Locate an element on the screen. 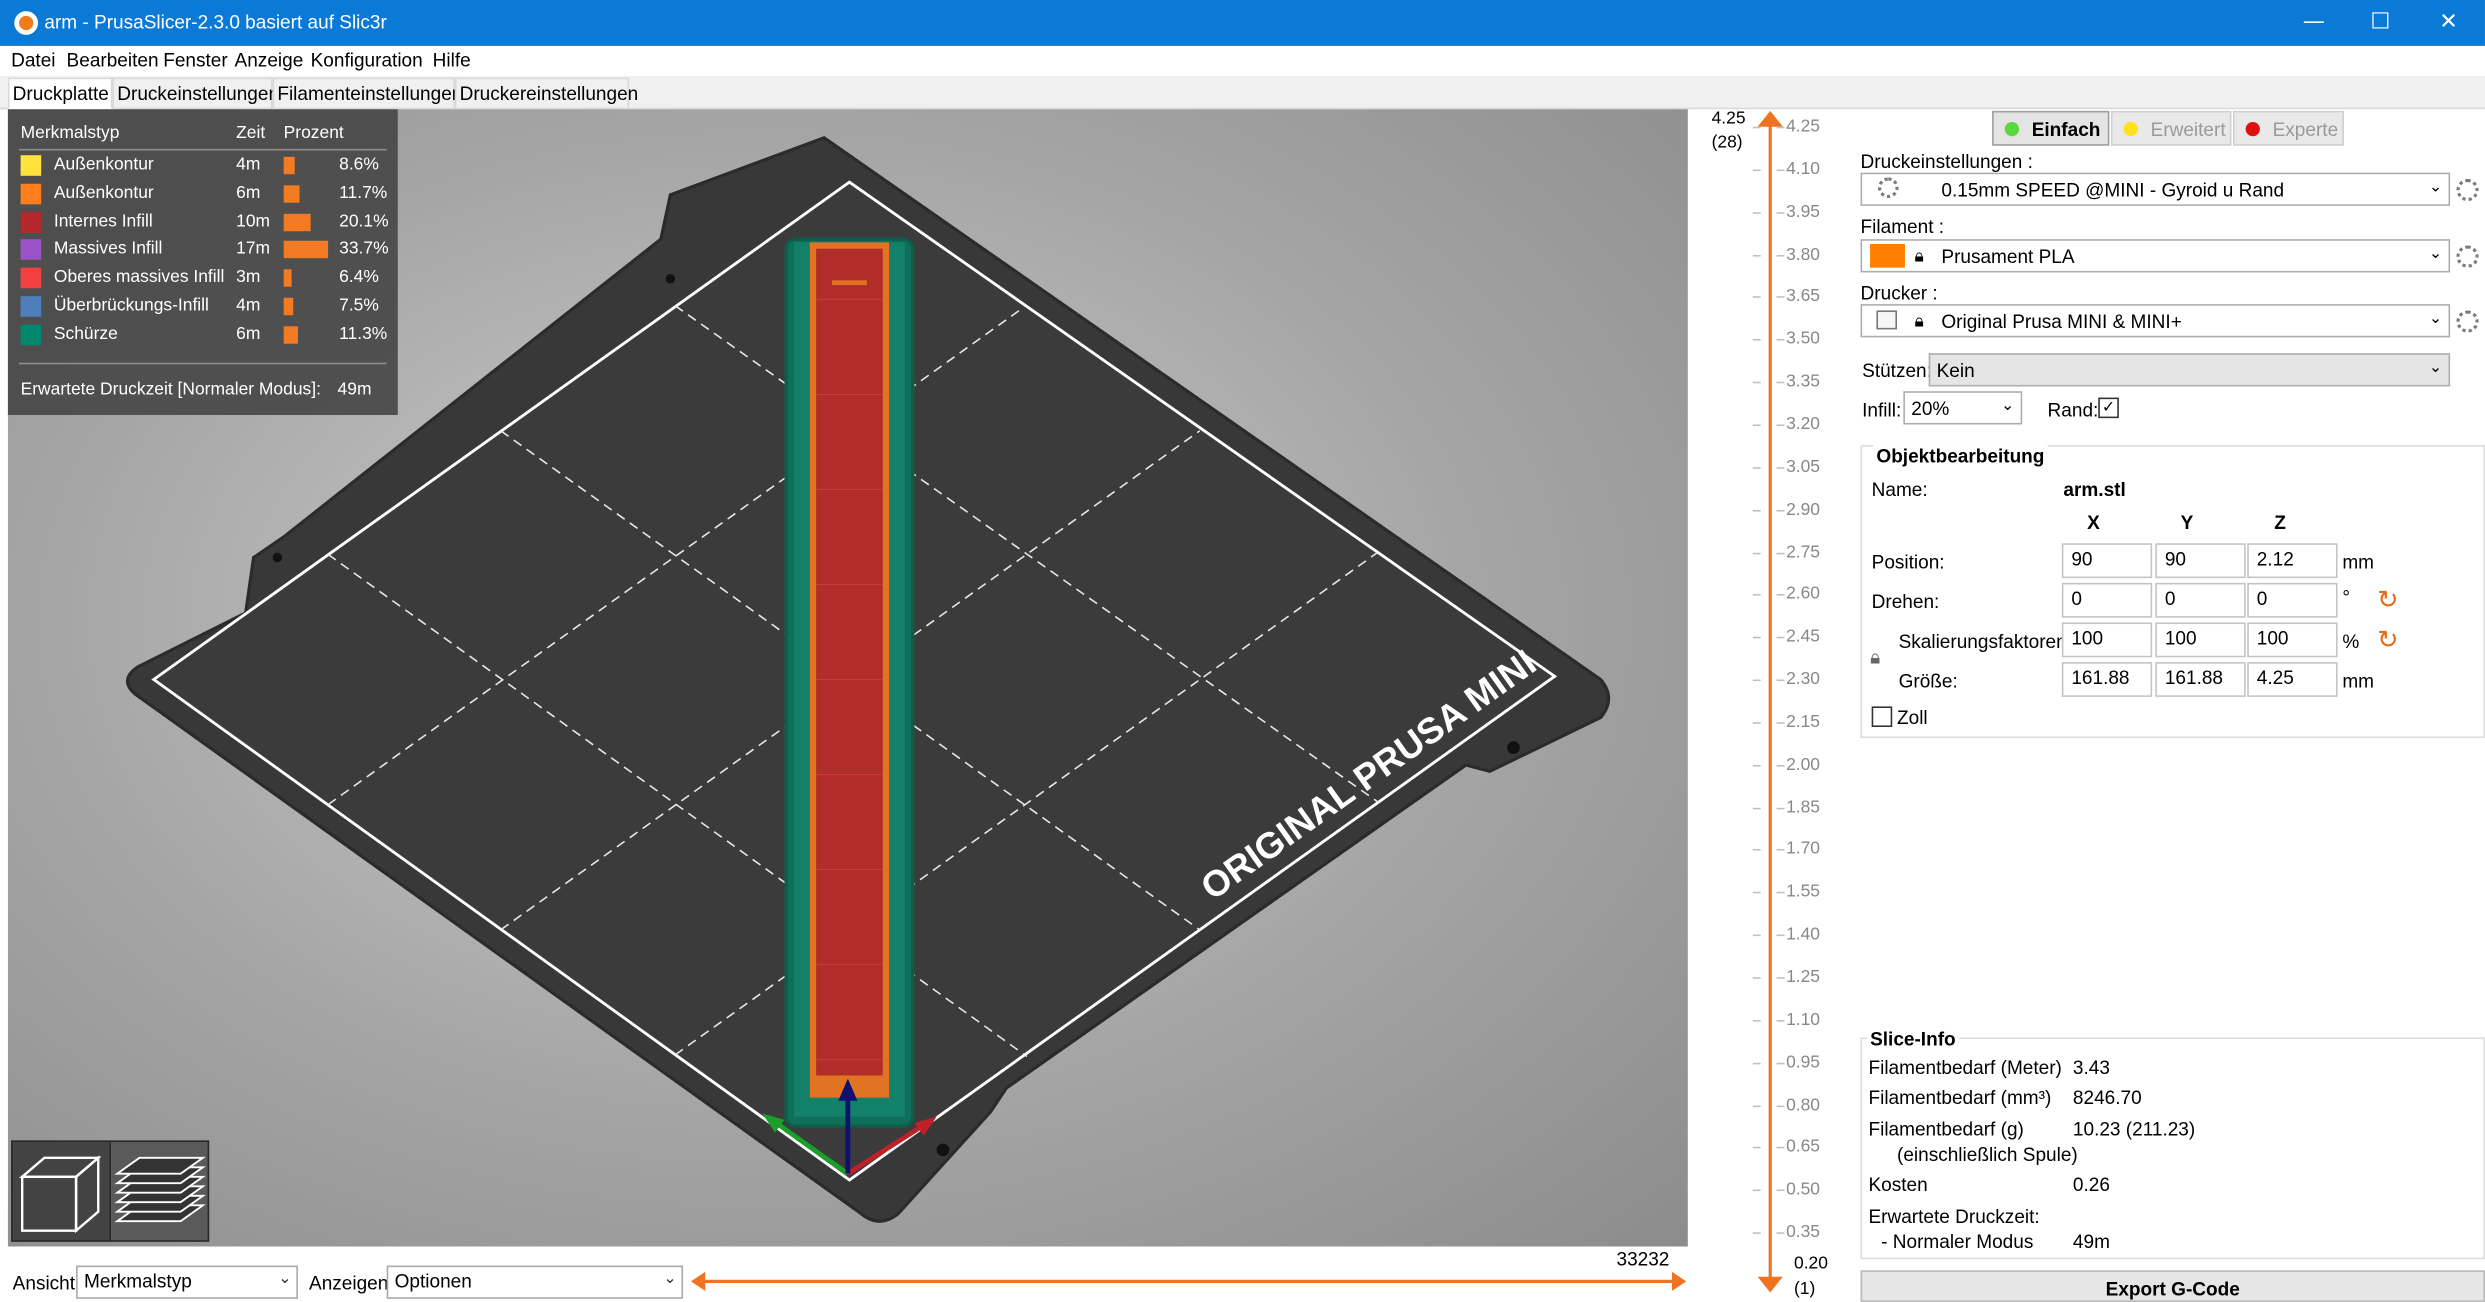 Image resolution: width=2485 pixels, height=1302 pixels. menu-hilfe: Hilfe is located at coordinates (452, 60).